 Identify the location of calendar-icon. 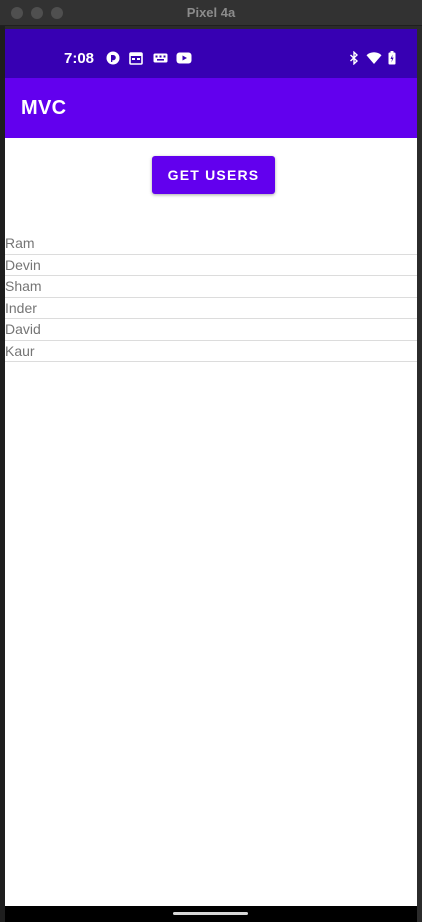
(136, 58).